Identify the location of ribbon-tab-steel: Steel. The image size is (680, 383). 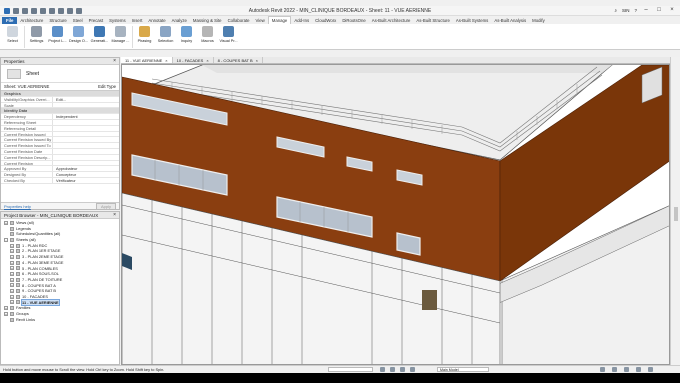
(78, 20).